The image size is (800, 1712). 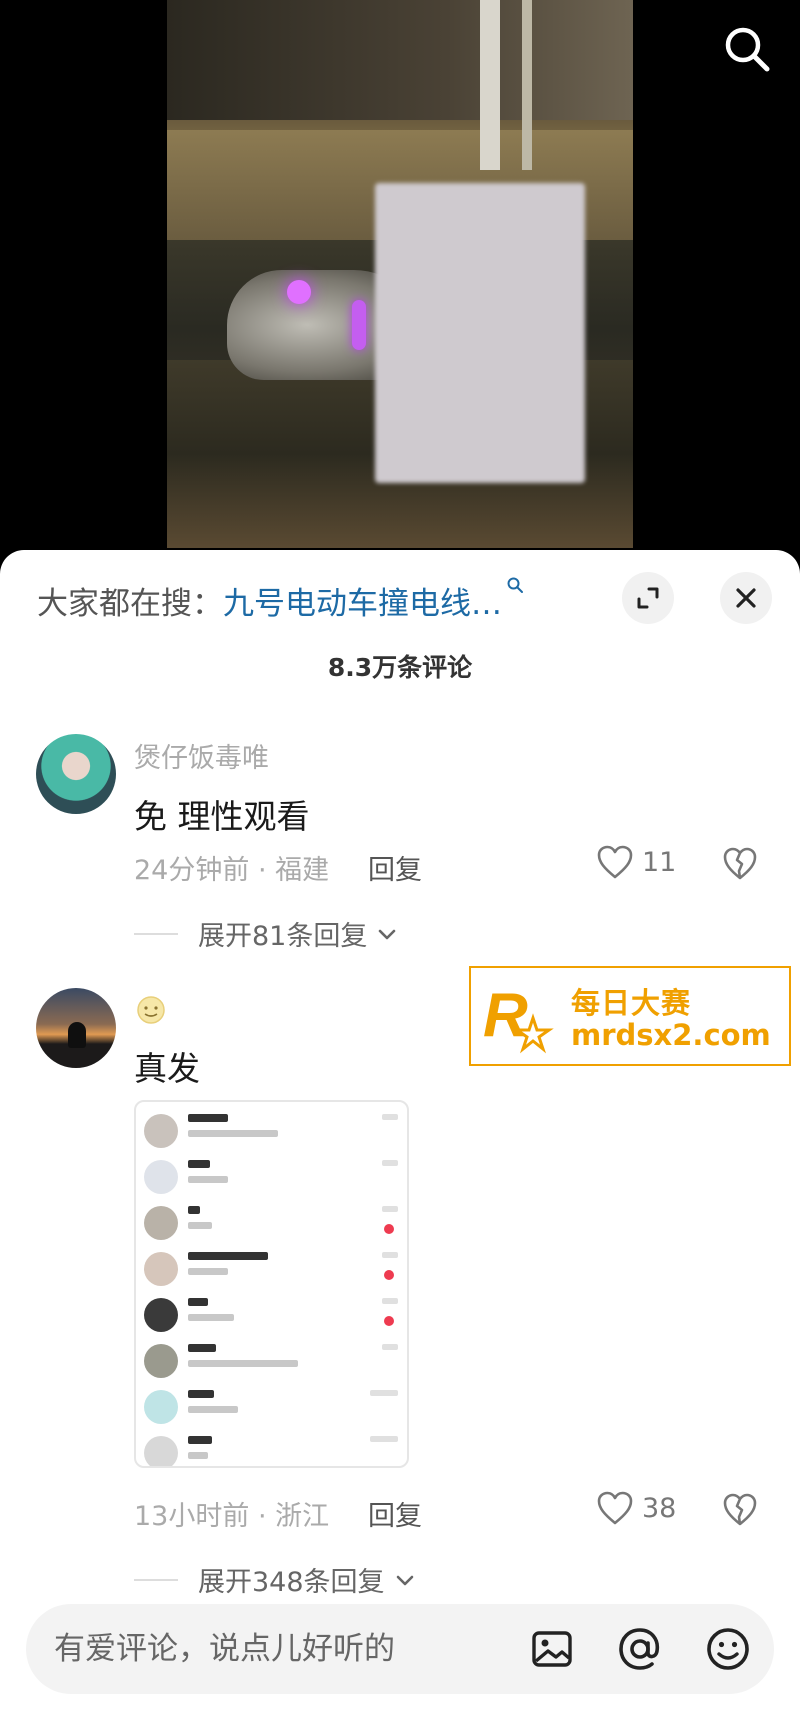 I want to click on comment-time-location: 24分钟前 · 福建, so click(x=232, y=870).